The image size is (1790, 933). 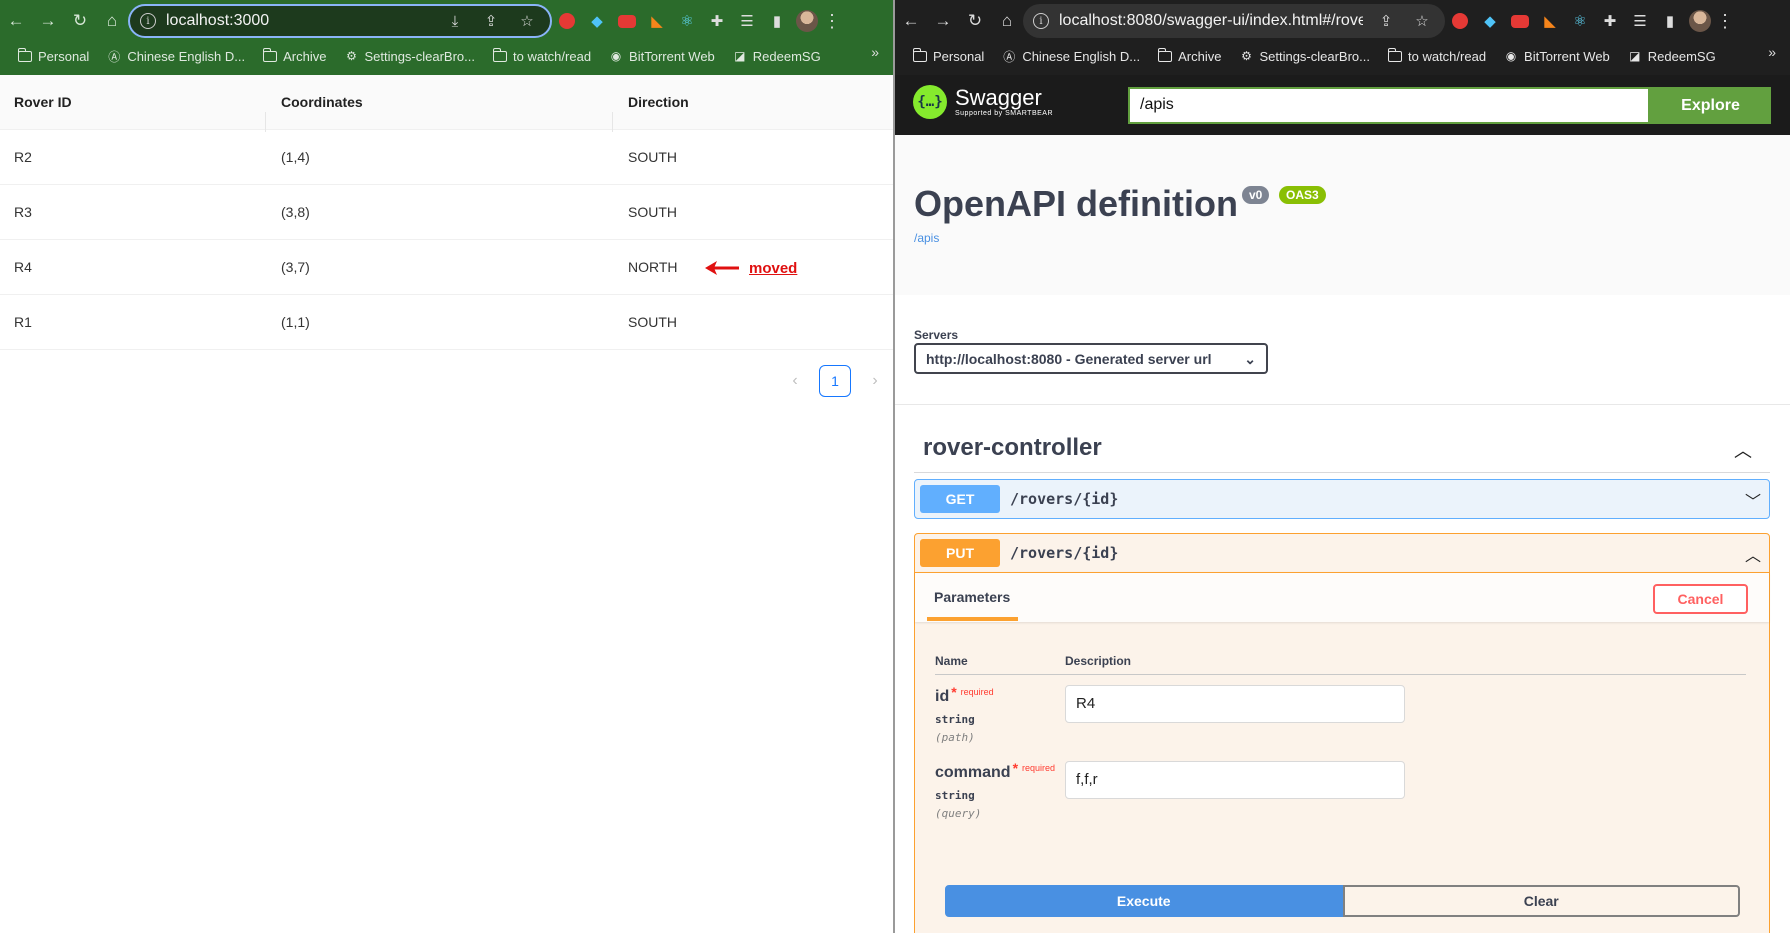 I want to click on operation-summary: GET /rovers/{id} ﹀, so click(x=1342, y=499).